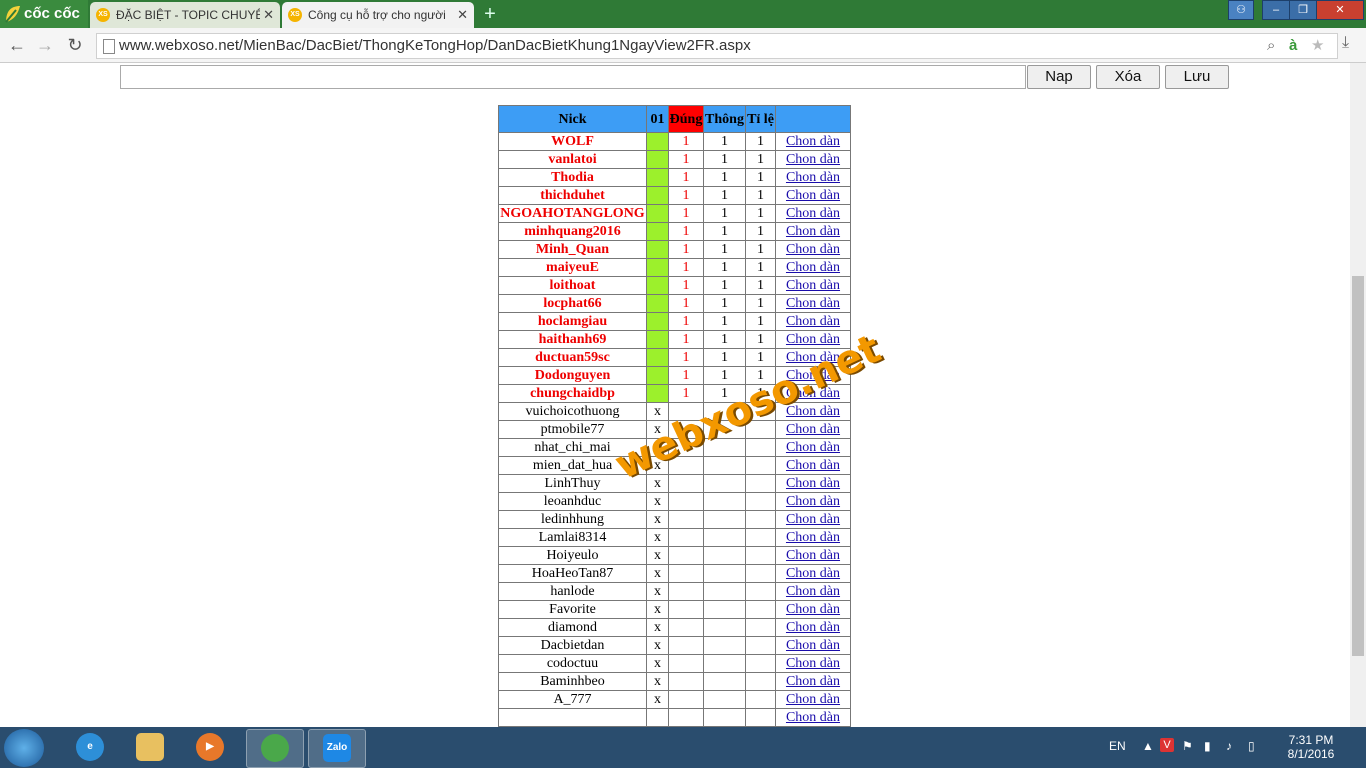 This screenshot has height=768, width=1366. I want to click on tab-cong-cu: XS Công cụ hỗ trợ cho người ✕, so click(378, 15).